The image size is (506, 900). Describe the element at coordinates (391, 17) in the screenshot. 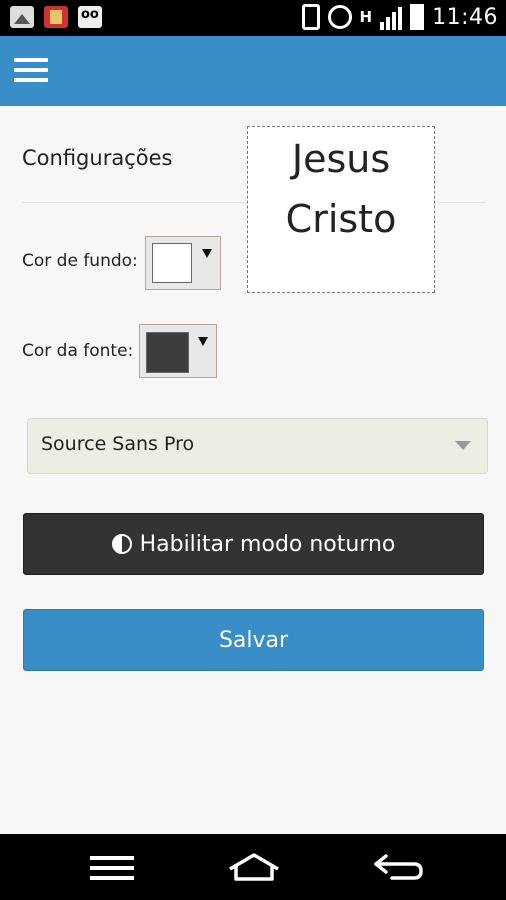

I see `signal-icon` at that location.